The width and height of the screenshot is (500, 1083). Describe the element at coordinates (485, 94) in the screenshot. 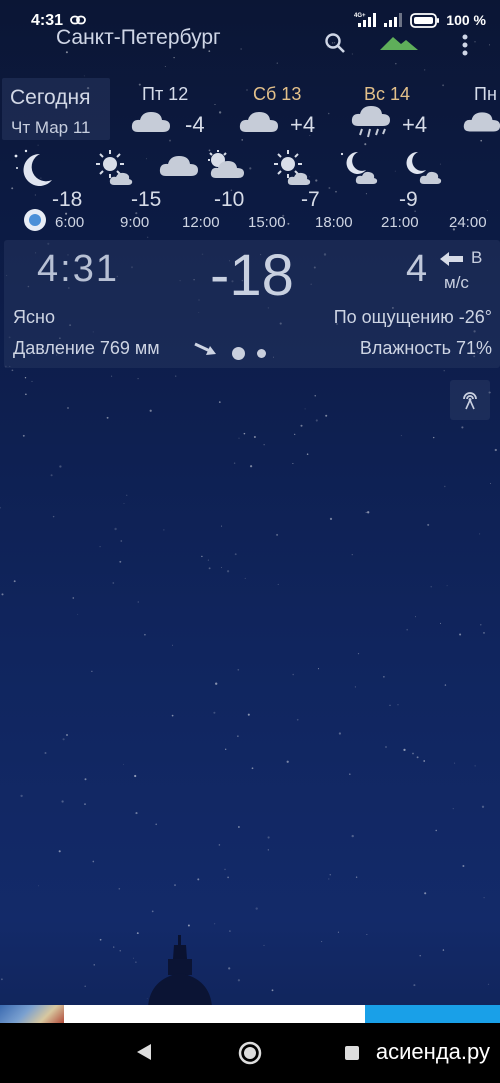

I see `day-name: Пн` at that location.